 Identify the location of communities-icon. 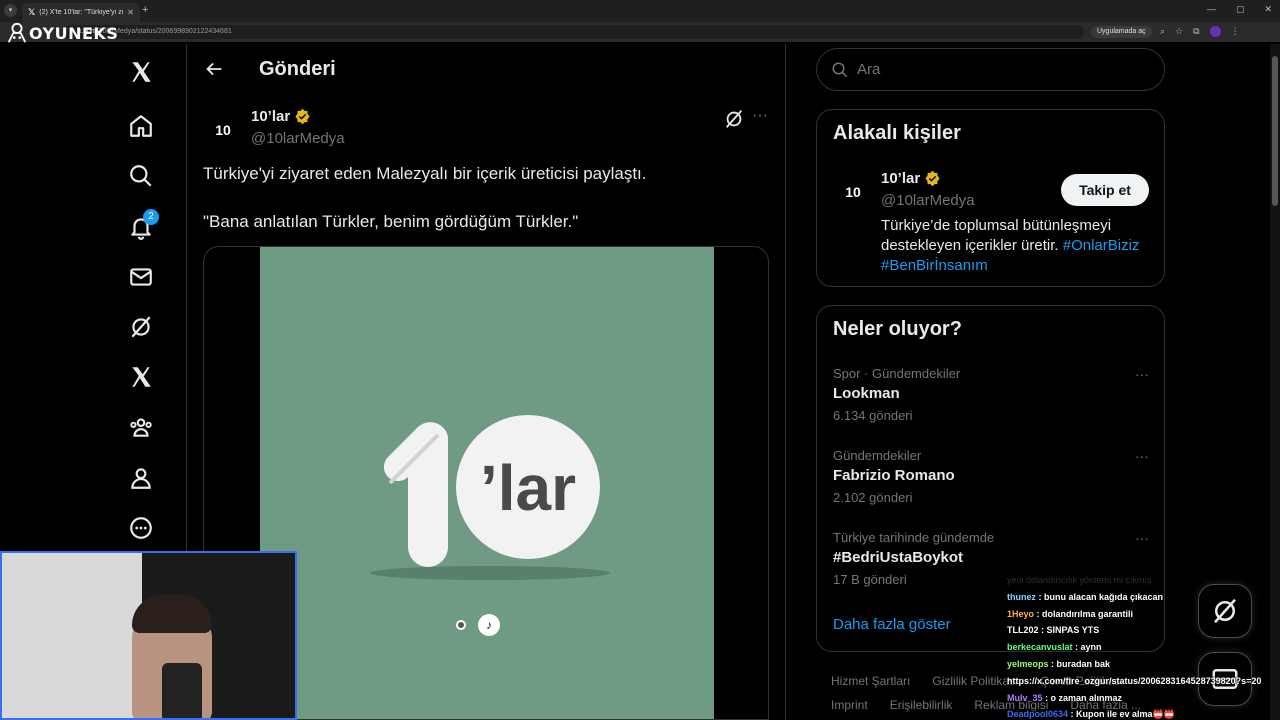
(141, 427).